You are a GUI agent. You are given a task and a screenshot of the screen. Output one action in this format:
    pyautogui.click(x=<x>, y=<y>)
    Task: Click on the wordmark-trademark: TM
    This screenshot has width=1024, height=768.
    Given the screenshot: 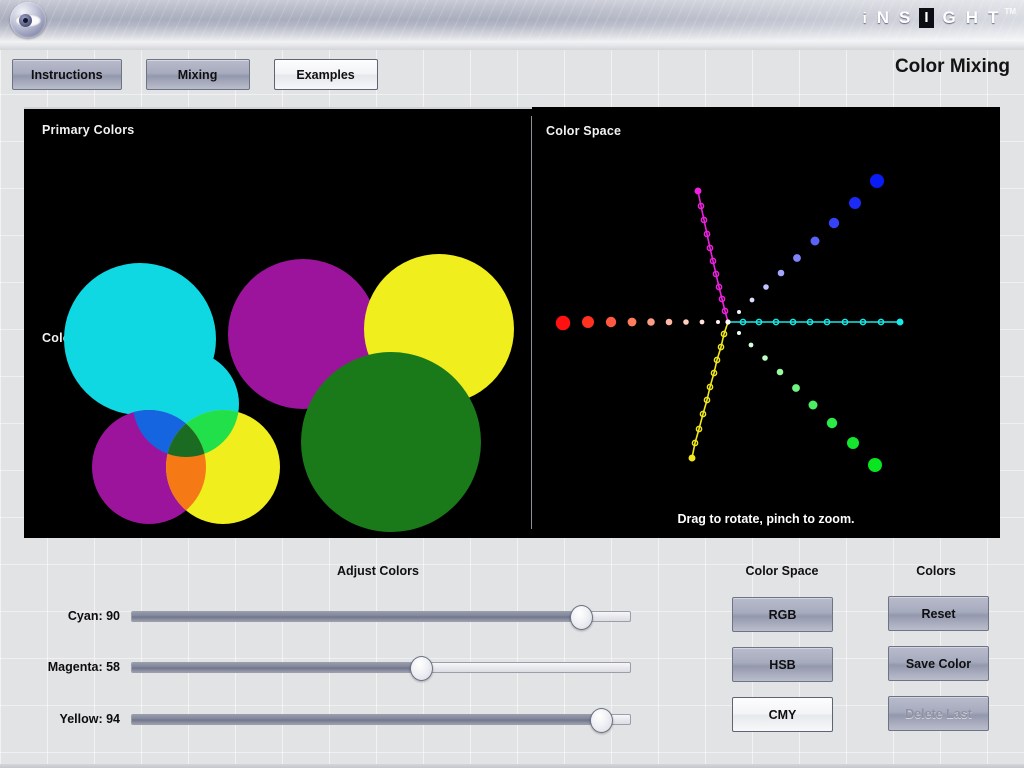 What is the action you would take?
    pyautogui.click(x=1010, y=11)
    